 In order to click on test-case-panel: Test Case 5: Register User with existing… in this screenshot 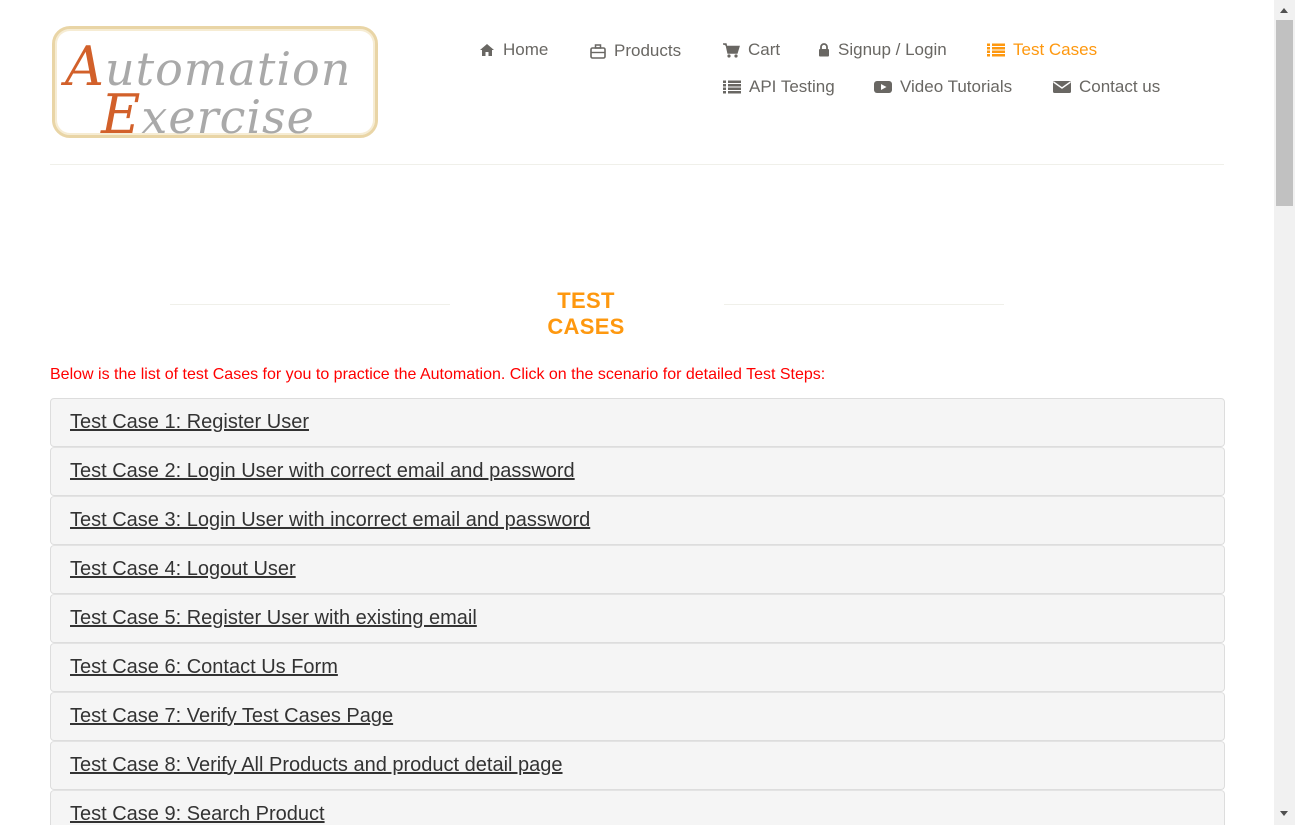, I will do `click(637, 618)`.